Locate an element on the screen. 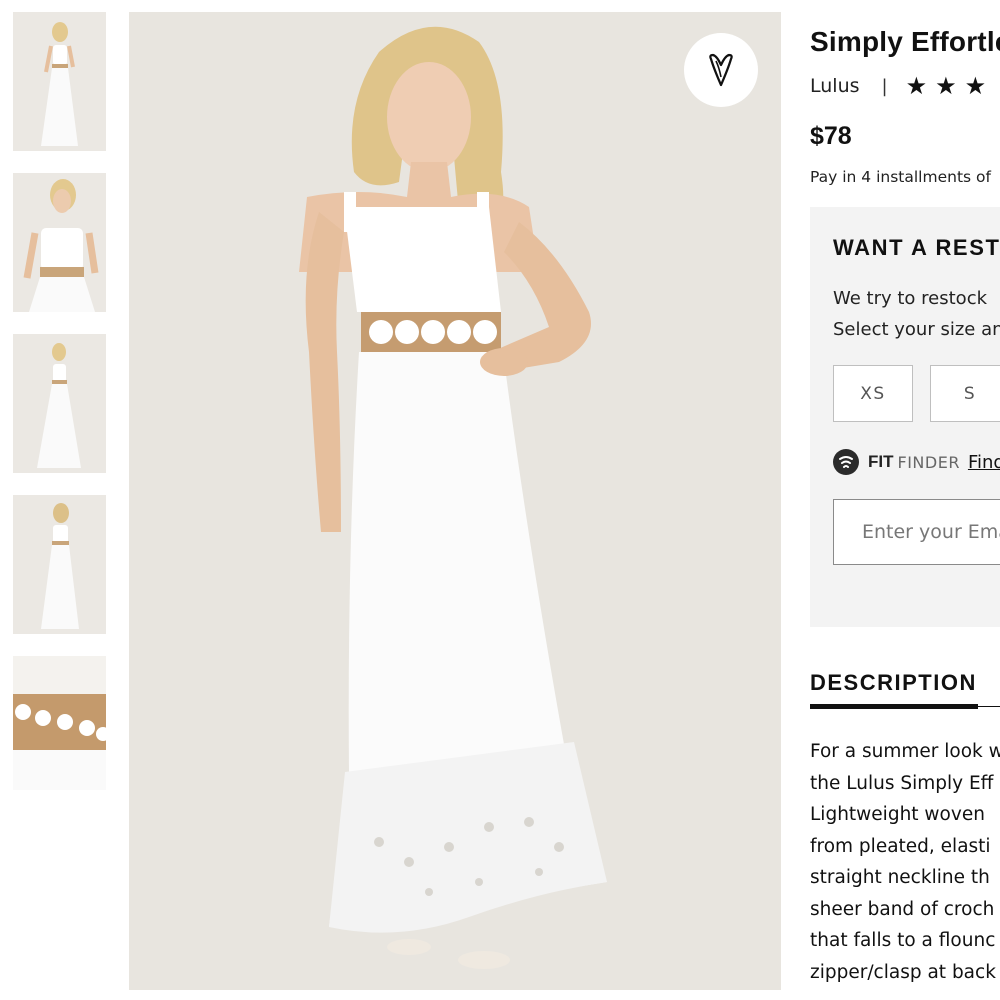  restock-message: We try to restock Select your size and is located at coordinates (916, 314).